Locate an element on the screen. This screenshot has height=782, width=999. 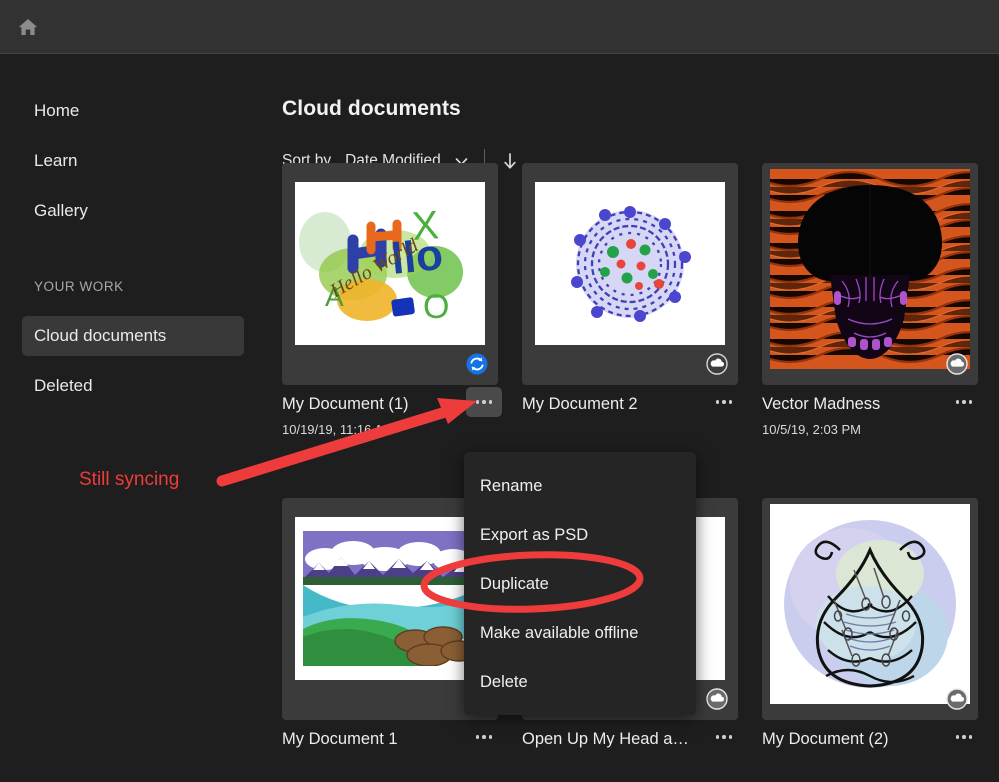
sidebar-item-label: Gallery is located at coordinates (61, 210).